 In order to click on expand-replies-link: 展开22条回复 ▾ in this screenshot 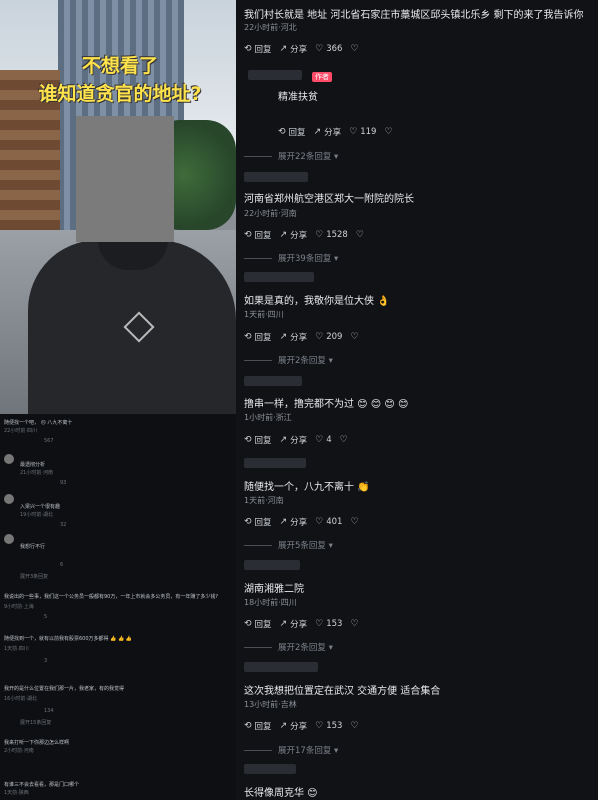, I will do `click(291, 156)`.